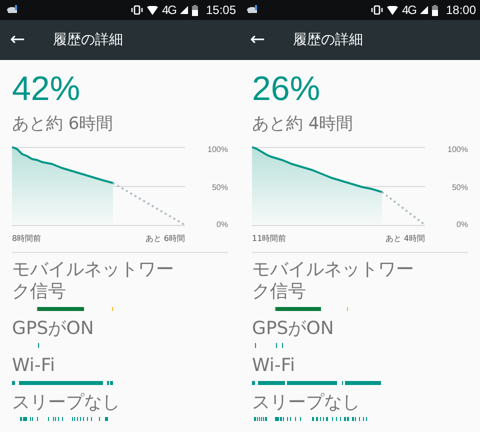  What do you see at coordinates (303, 124) in the screenshot?
I see `time-remaining: あと約 4時間` at bounding box center [303, 124].